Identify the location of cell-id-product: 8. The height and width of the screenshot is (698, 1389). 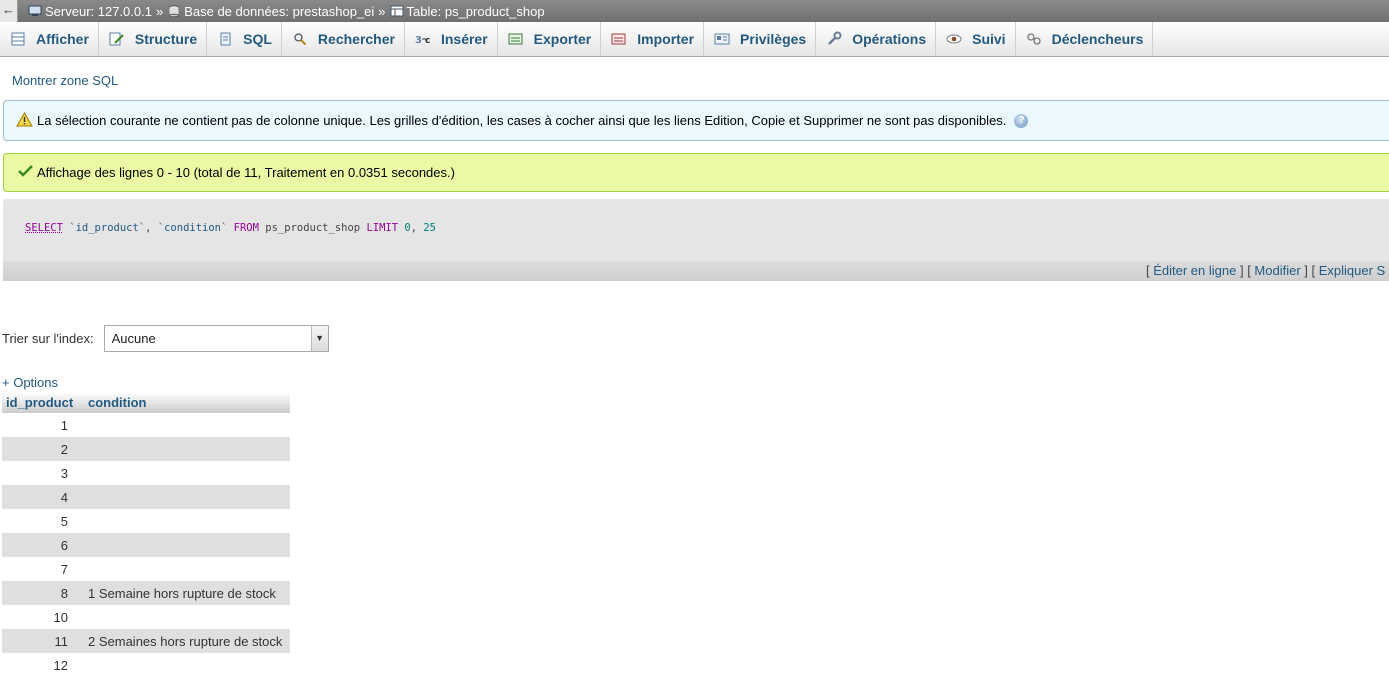
(42, 593).